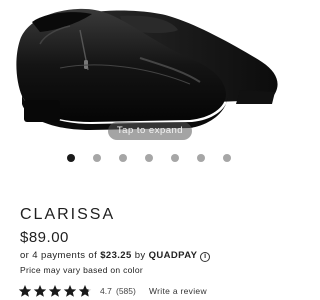 The width and height of the screenshot is (320, 300). Describe the element at coordinates (106, 291) in the screenshot. I see `rating-value: 4.7` at that location.